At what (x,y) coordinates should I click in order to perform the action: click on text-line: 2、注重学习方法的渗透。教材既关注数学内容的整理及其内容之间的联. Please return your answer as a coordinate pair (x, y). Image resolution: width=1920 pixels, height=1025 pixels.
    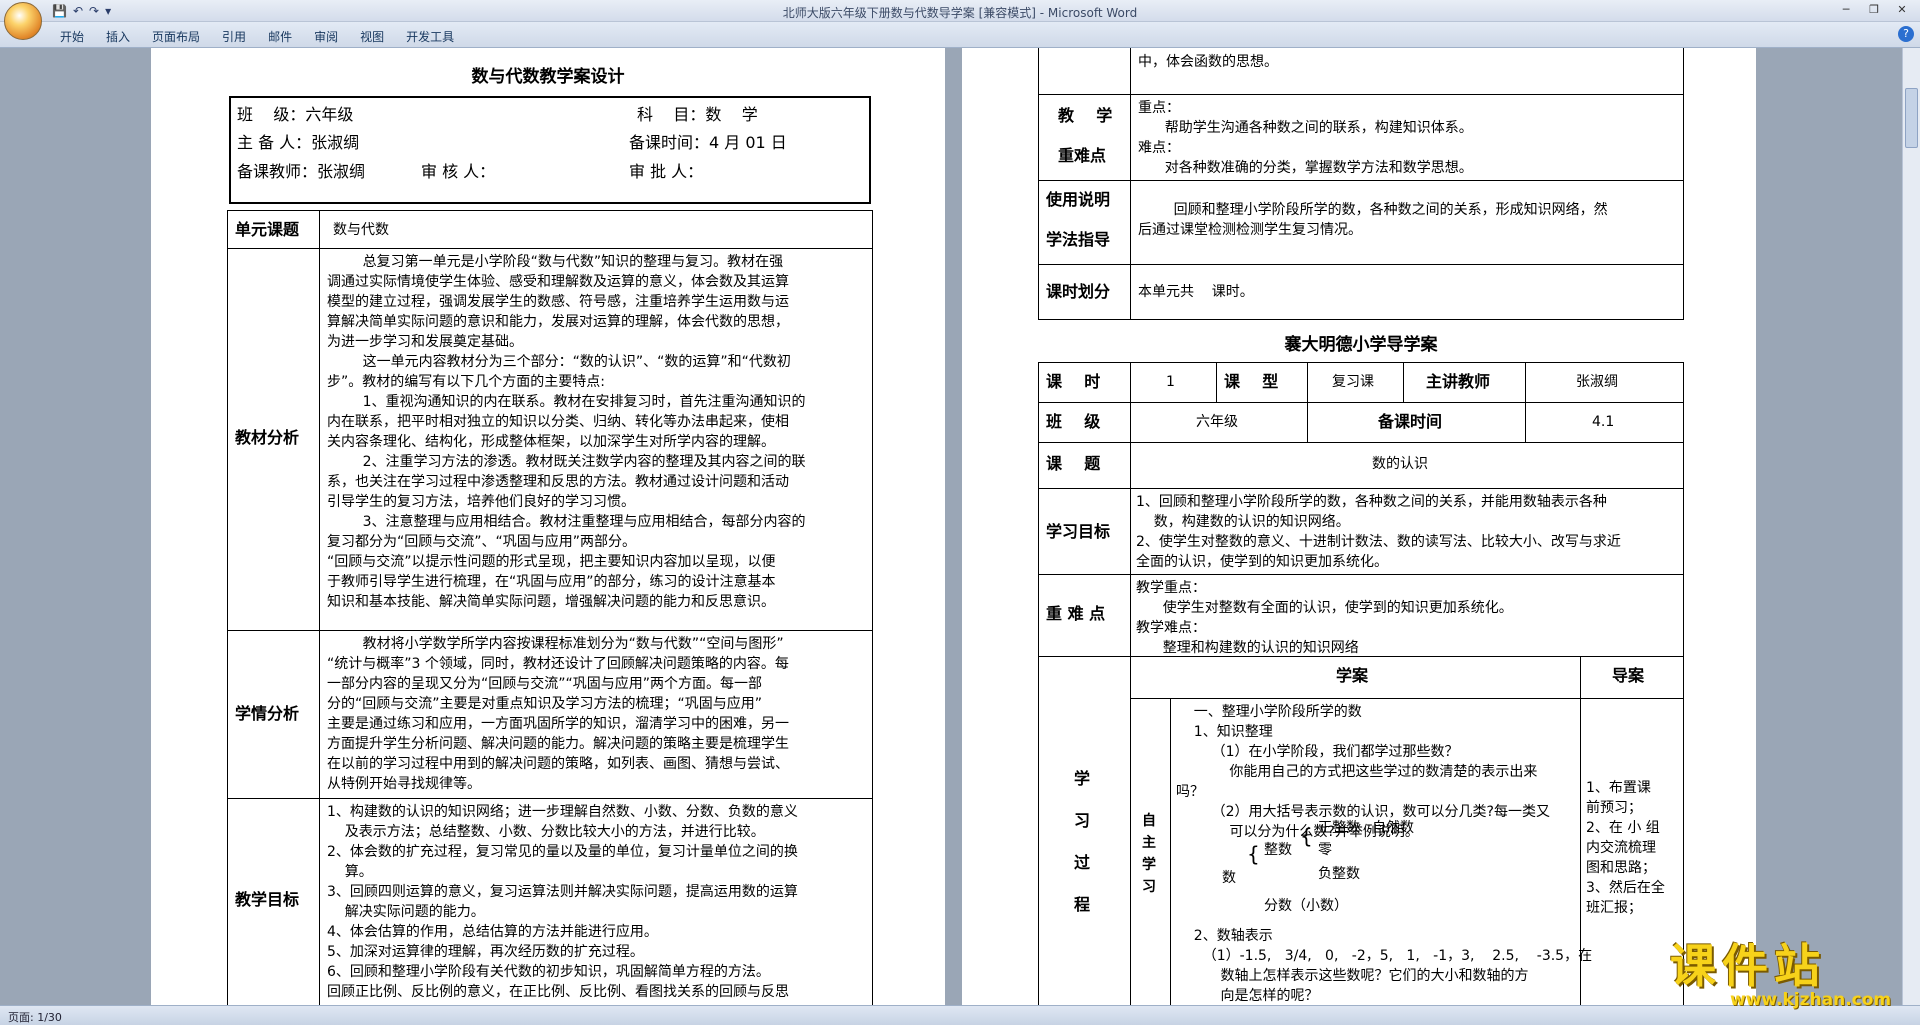
    Looking at the image, I should click on (566, 462).